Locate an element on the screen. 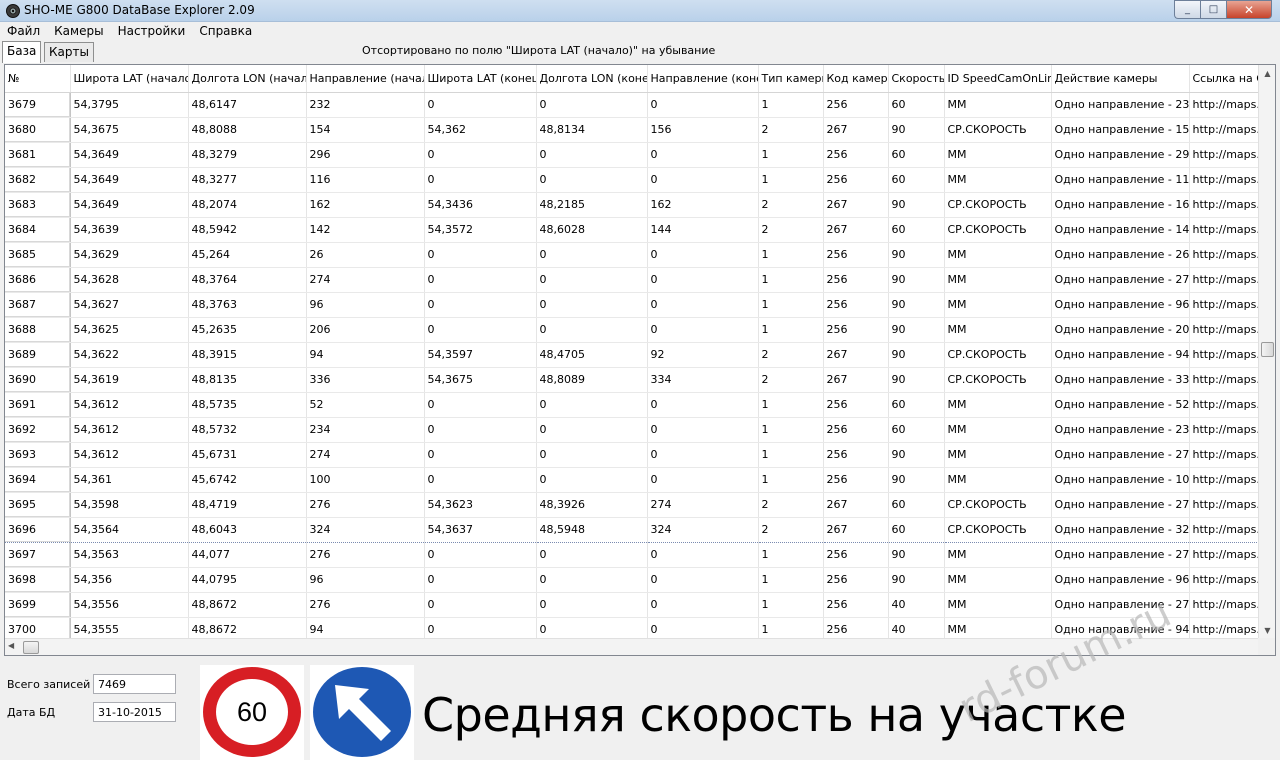 The image size is (1280, 760). column-header: Код камеры is located at coordinates (856, 79).